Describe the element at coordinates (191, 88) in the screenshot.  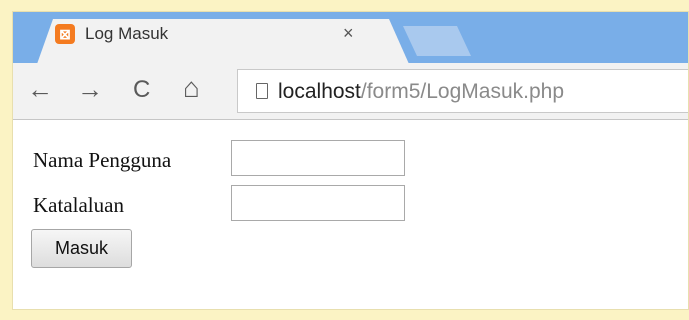
I see `home-icon: ⌂` at that location.